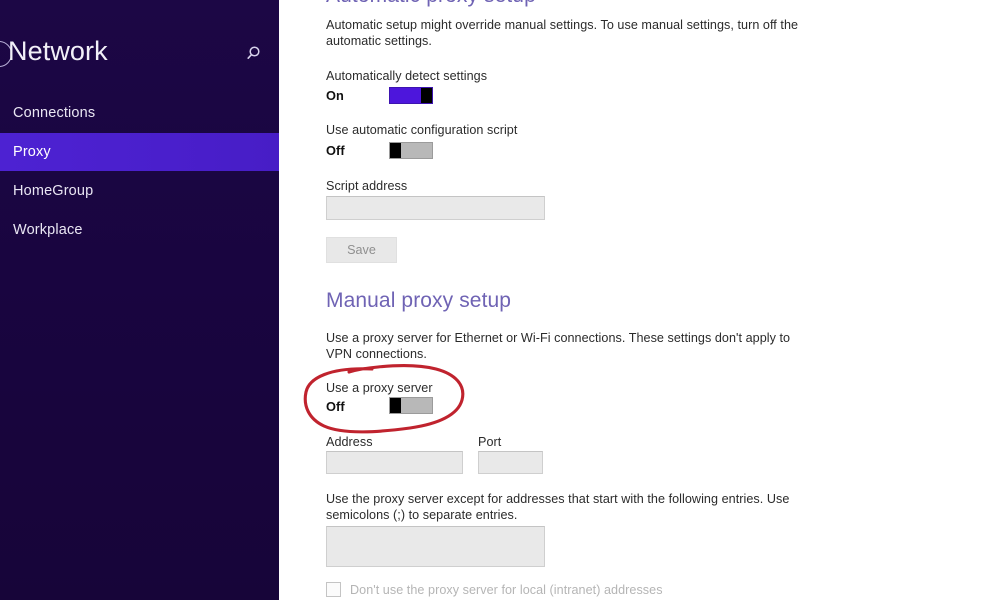  Describe the element at coordinates (48, 230) in the screenshot. I see `sidebar-item-label: Workplace` at that location.